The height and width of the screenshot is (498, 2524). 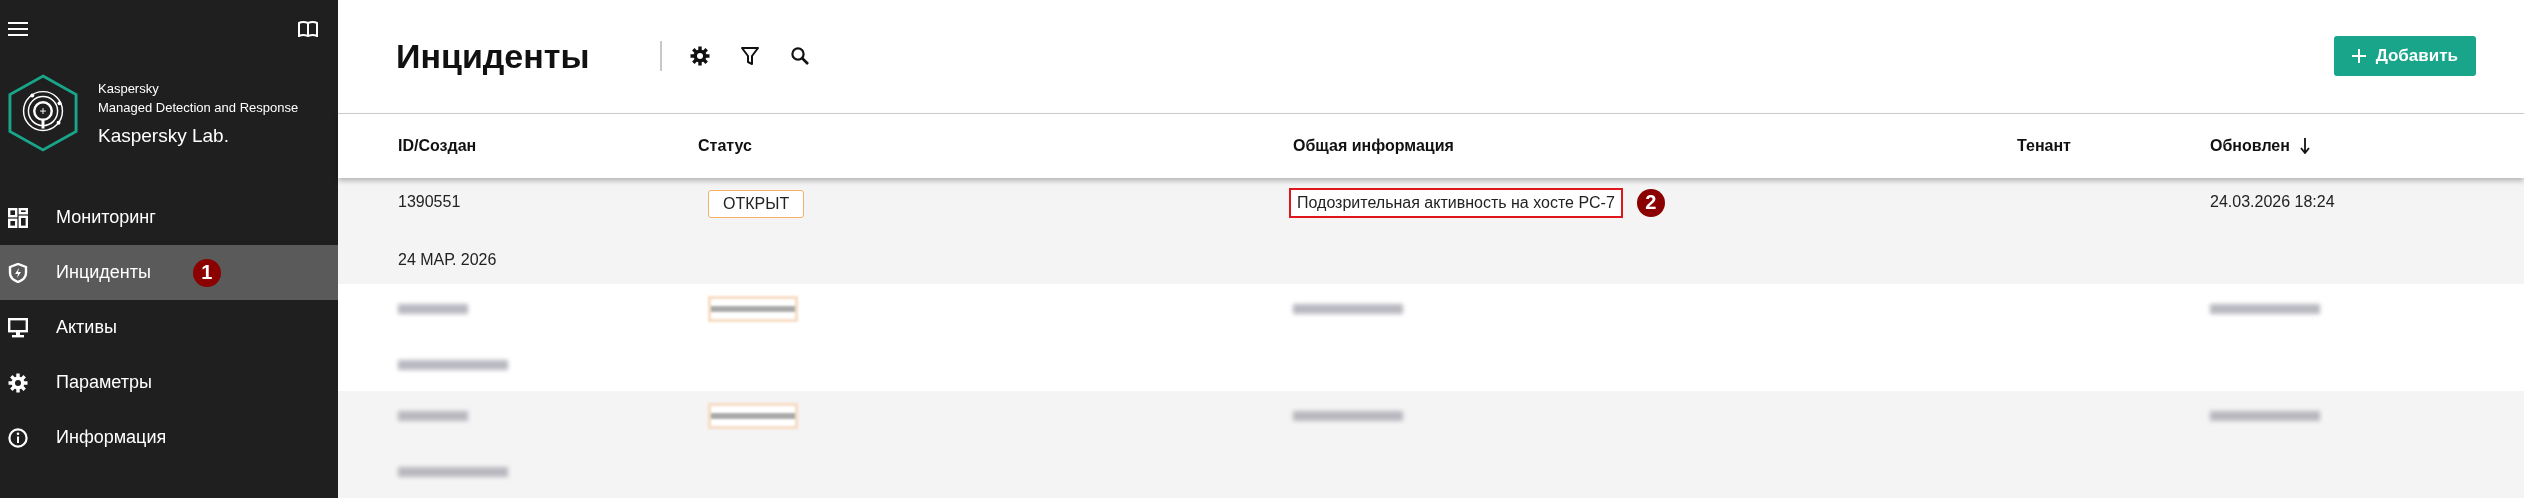 What do you see at coordinates (18, 217) in the screenshot?
I see `dashboard-icon` at bounding box center [18, 217].